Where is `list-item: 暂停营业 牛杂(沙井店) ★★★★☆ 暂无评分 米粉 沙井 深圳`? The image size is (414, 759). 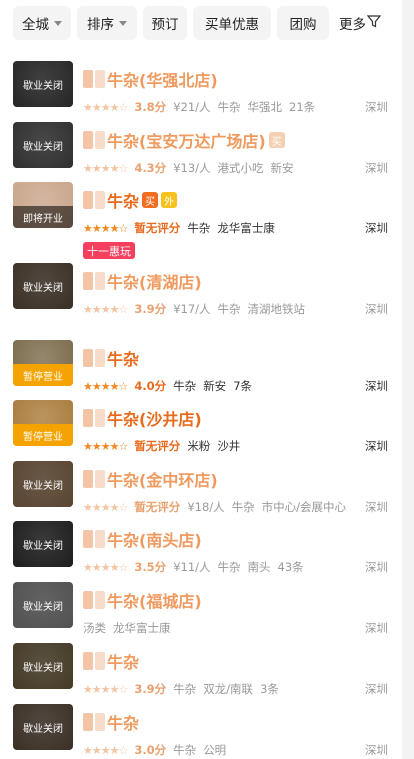
list-item: 暂停营业 牛杂(沙井店) ★★★★☆ 暂无评分 米粉 沙井 深圳 is located at coordinates (201, 430).